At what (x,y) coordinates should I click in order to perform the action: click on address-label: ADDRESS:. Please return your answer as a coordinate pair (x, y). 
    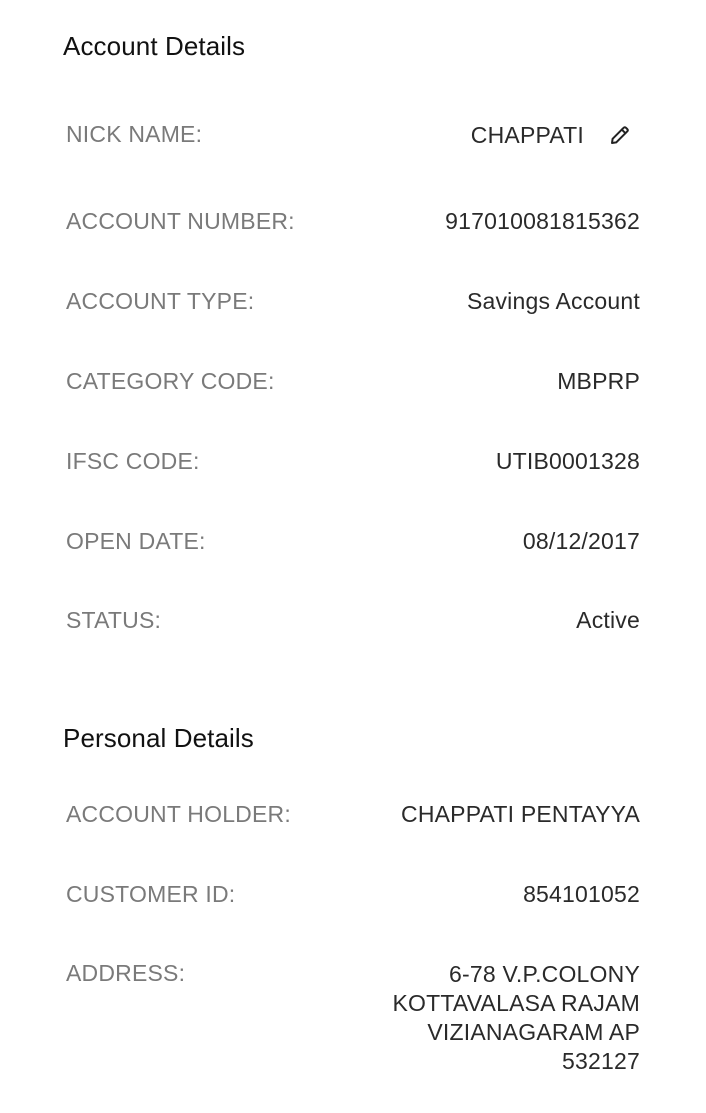
    Looking at the image, I should click on (126, 973).